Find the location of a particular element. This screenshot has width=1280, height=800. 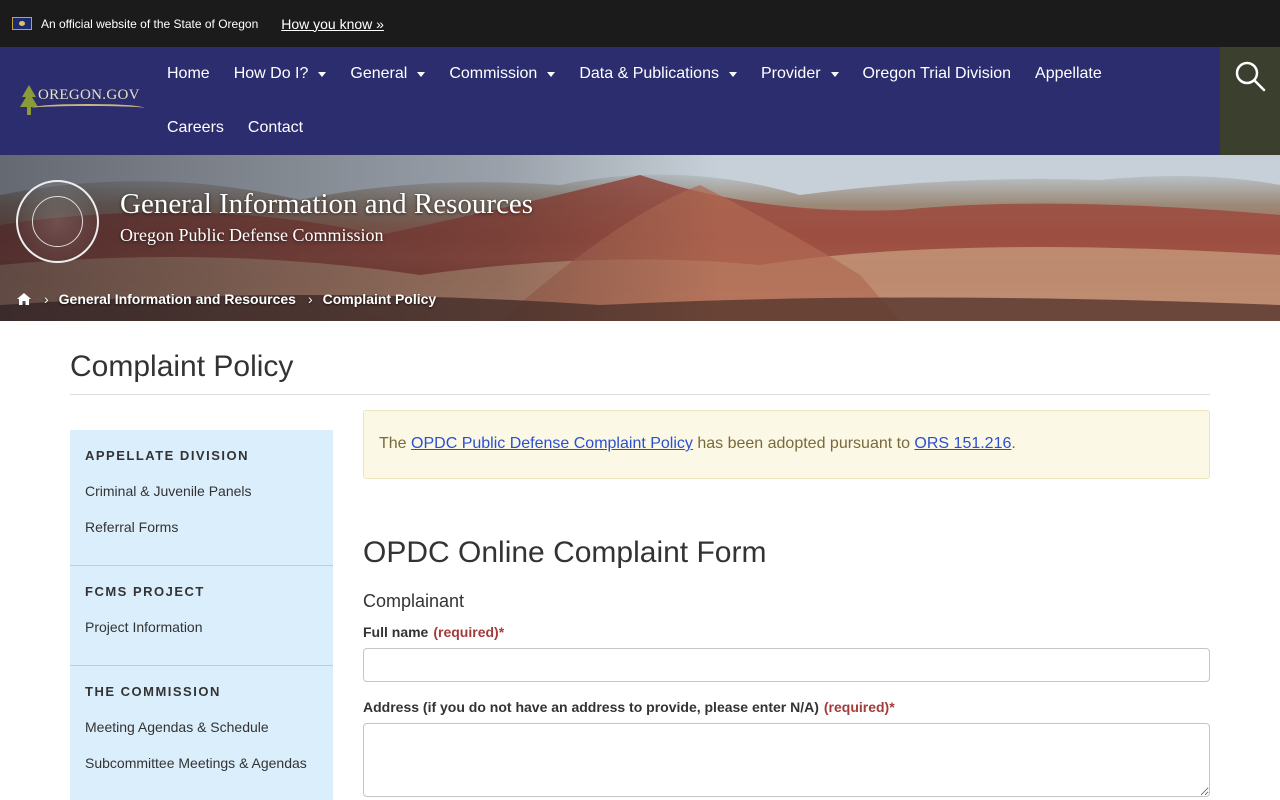

nav-item-label: General is located at coordinates (379, 73).